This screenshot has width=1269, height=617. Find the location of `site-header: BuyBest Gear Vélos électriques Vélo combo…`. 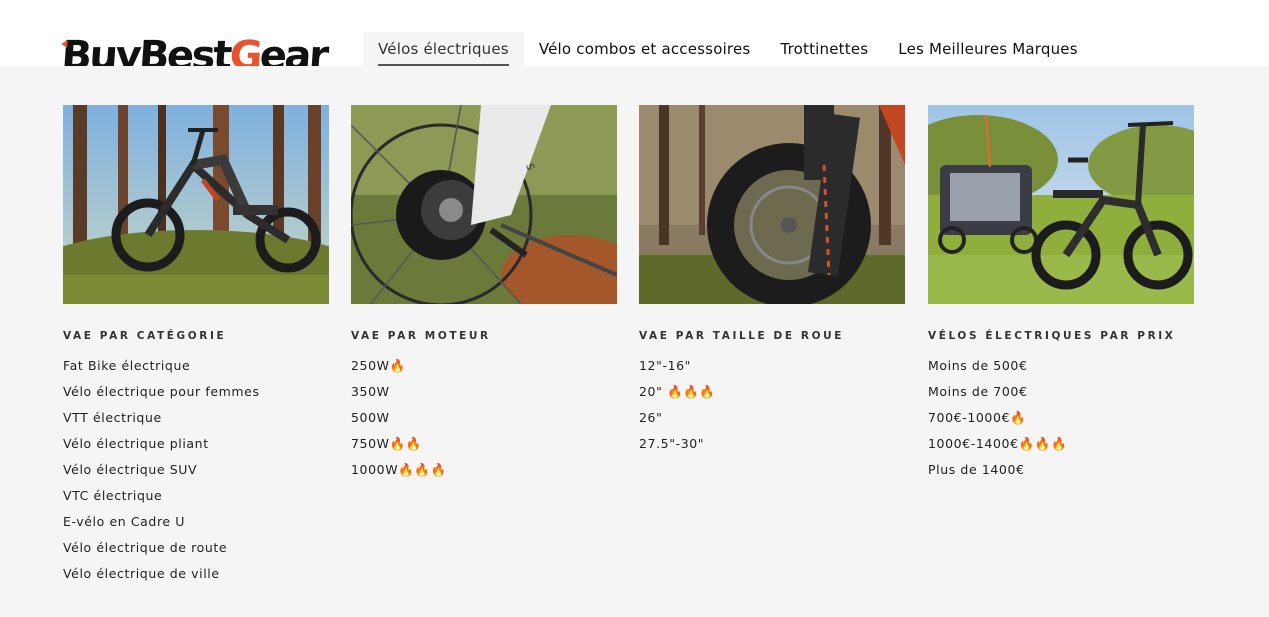

site-header: BuyBest Gear Vélos électriques Vélo combo… is located at coordinates (634, 39).